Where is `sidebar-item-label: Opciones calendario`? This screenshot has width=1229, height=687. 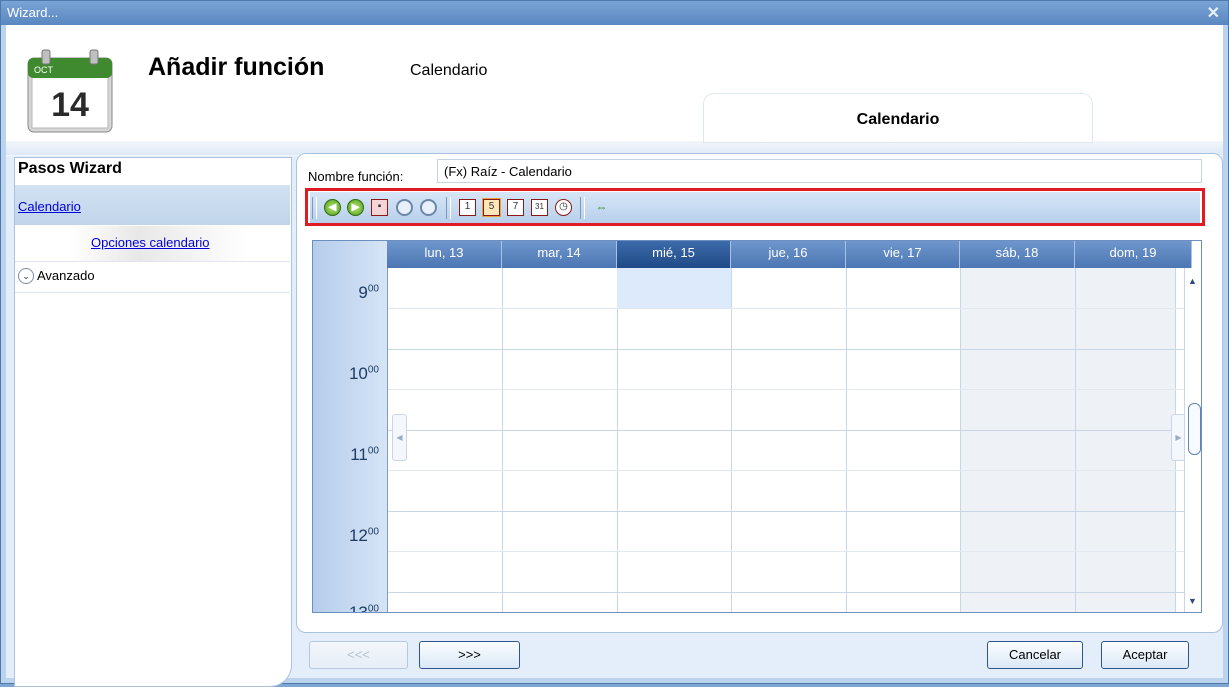 sidebar-item-label: Opciones calendario is located at coordinates (150, 242).